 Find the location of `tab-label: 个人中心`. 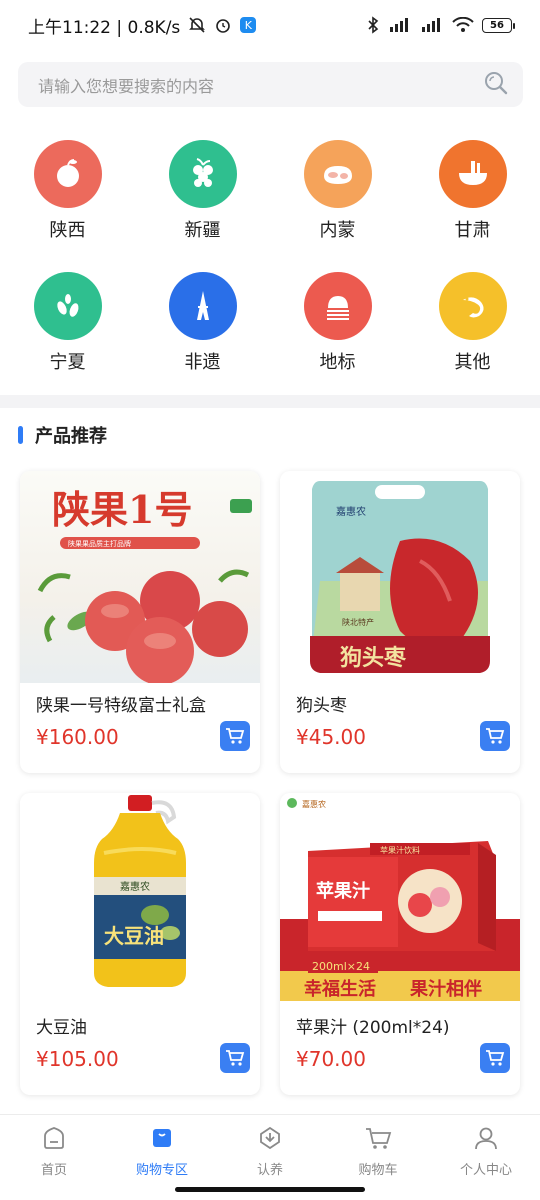

tab-label: 个人中心 is located at coordinates (485, 1170).